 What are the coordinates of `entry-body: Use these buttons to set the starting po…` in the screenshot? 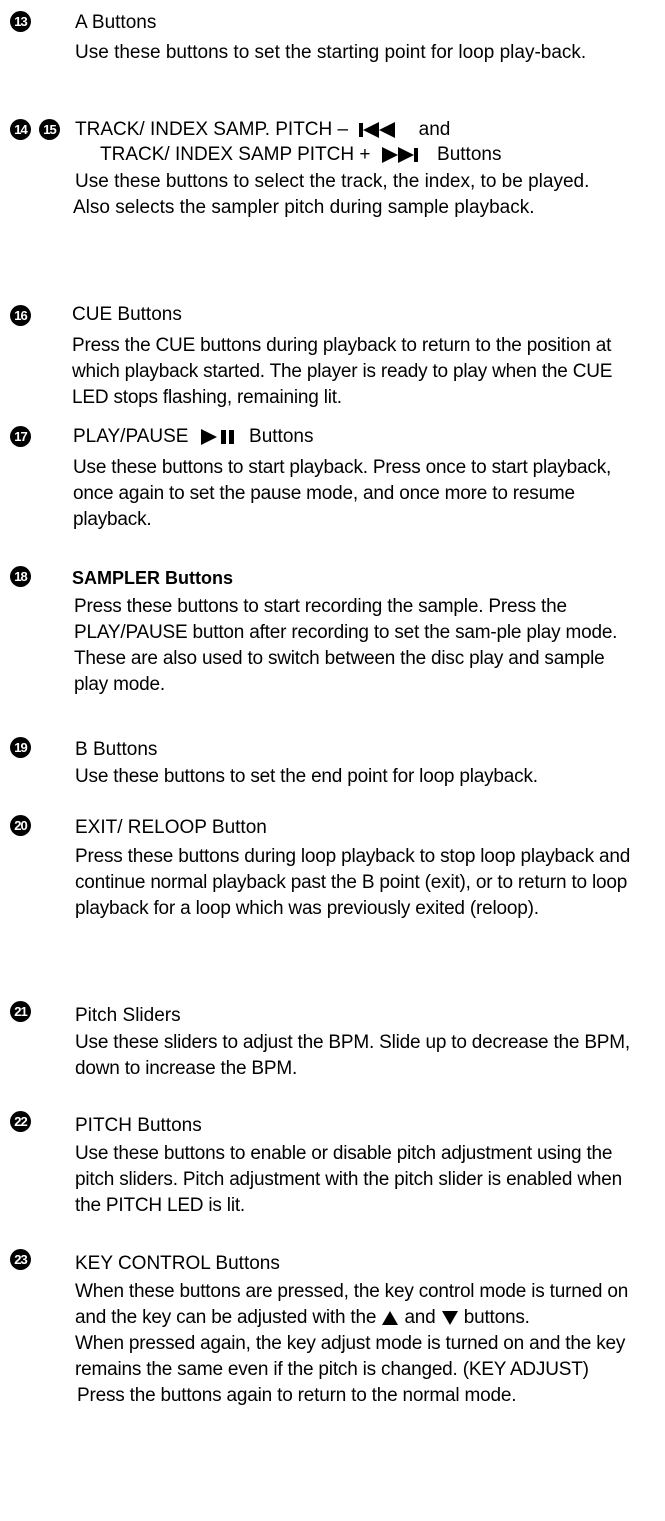 It's located at (355, 53).